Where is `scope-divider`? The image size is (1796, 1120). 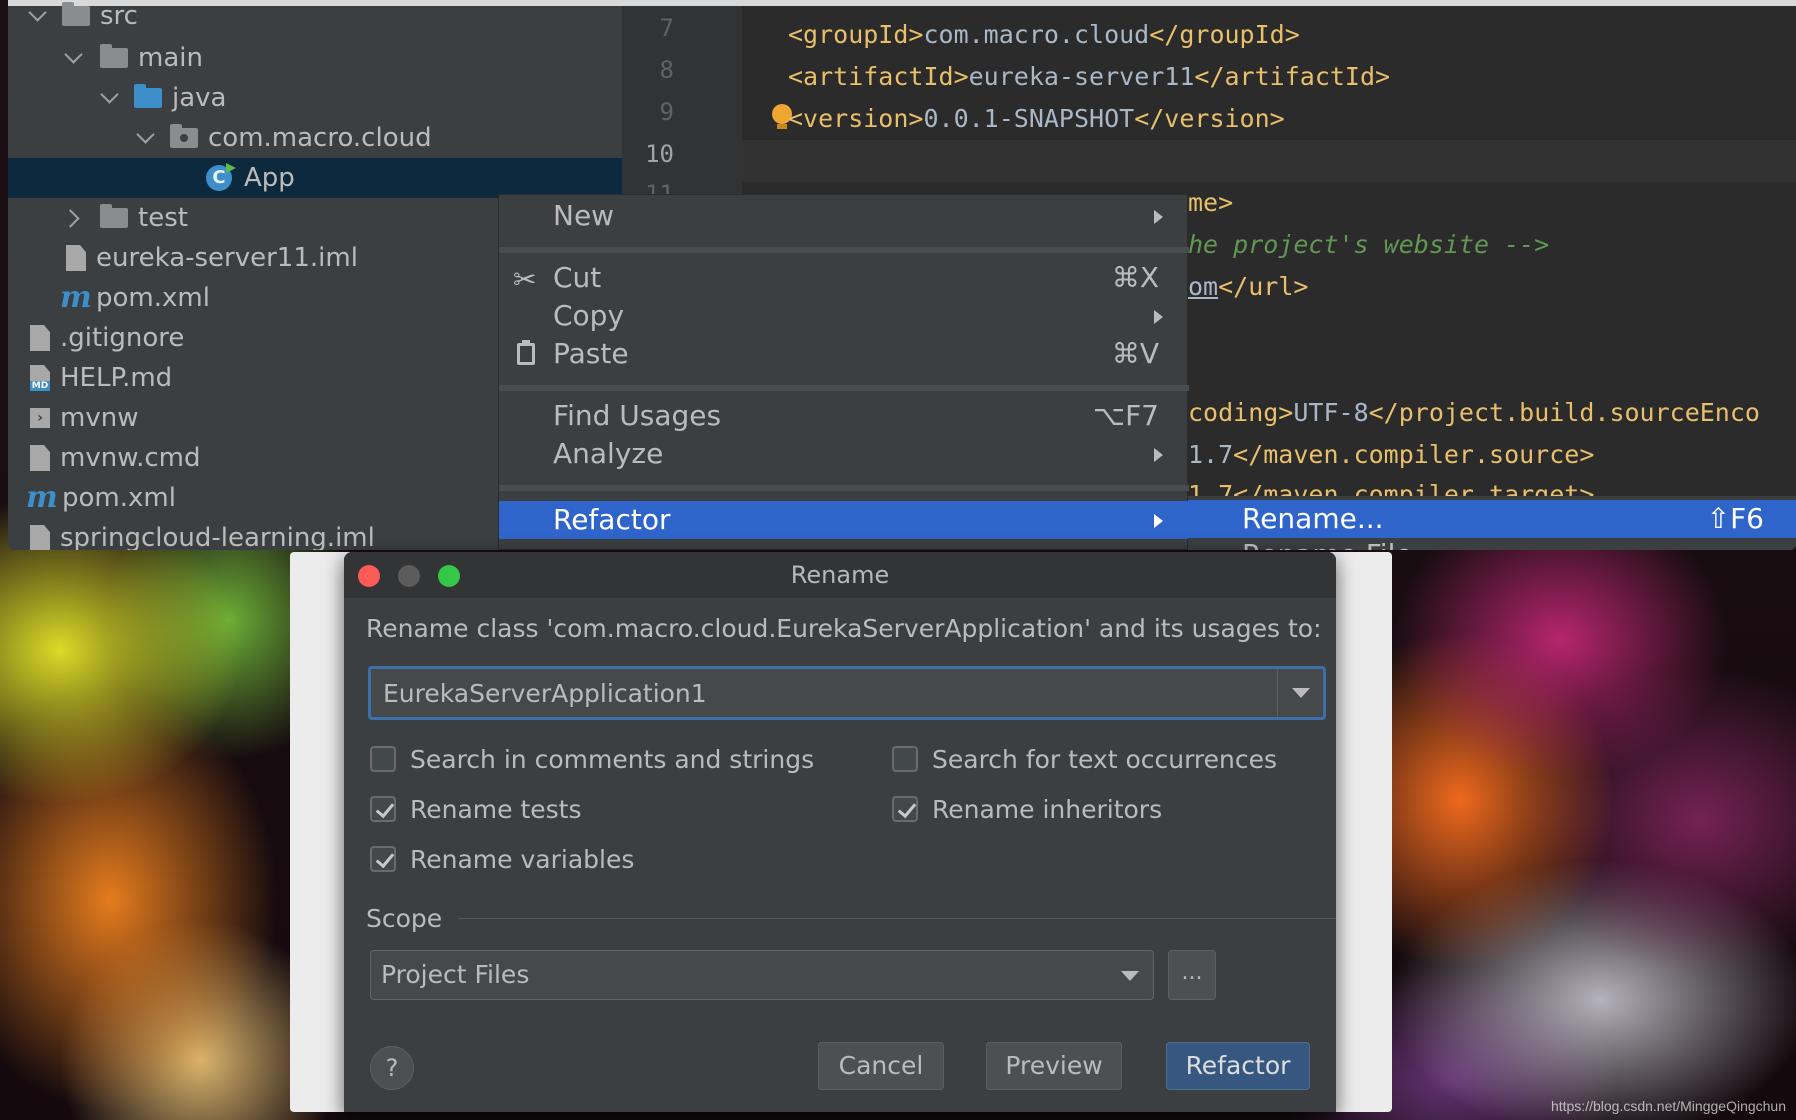 scope-divider is located at coordinates (897, 918).